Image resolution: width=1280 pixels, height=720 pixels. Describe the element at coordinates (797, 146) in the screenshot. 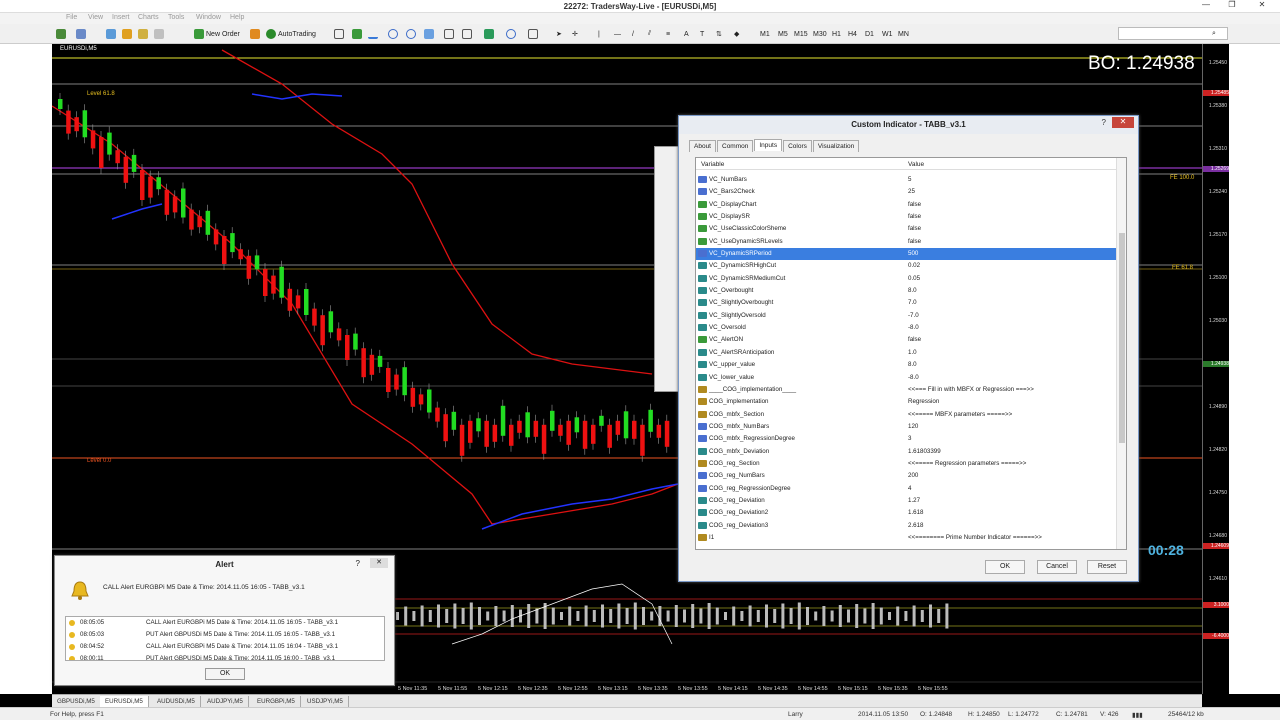

I see `tab-colors: Colors` at that location.